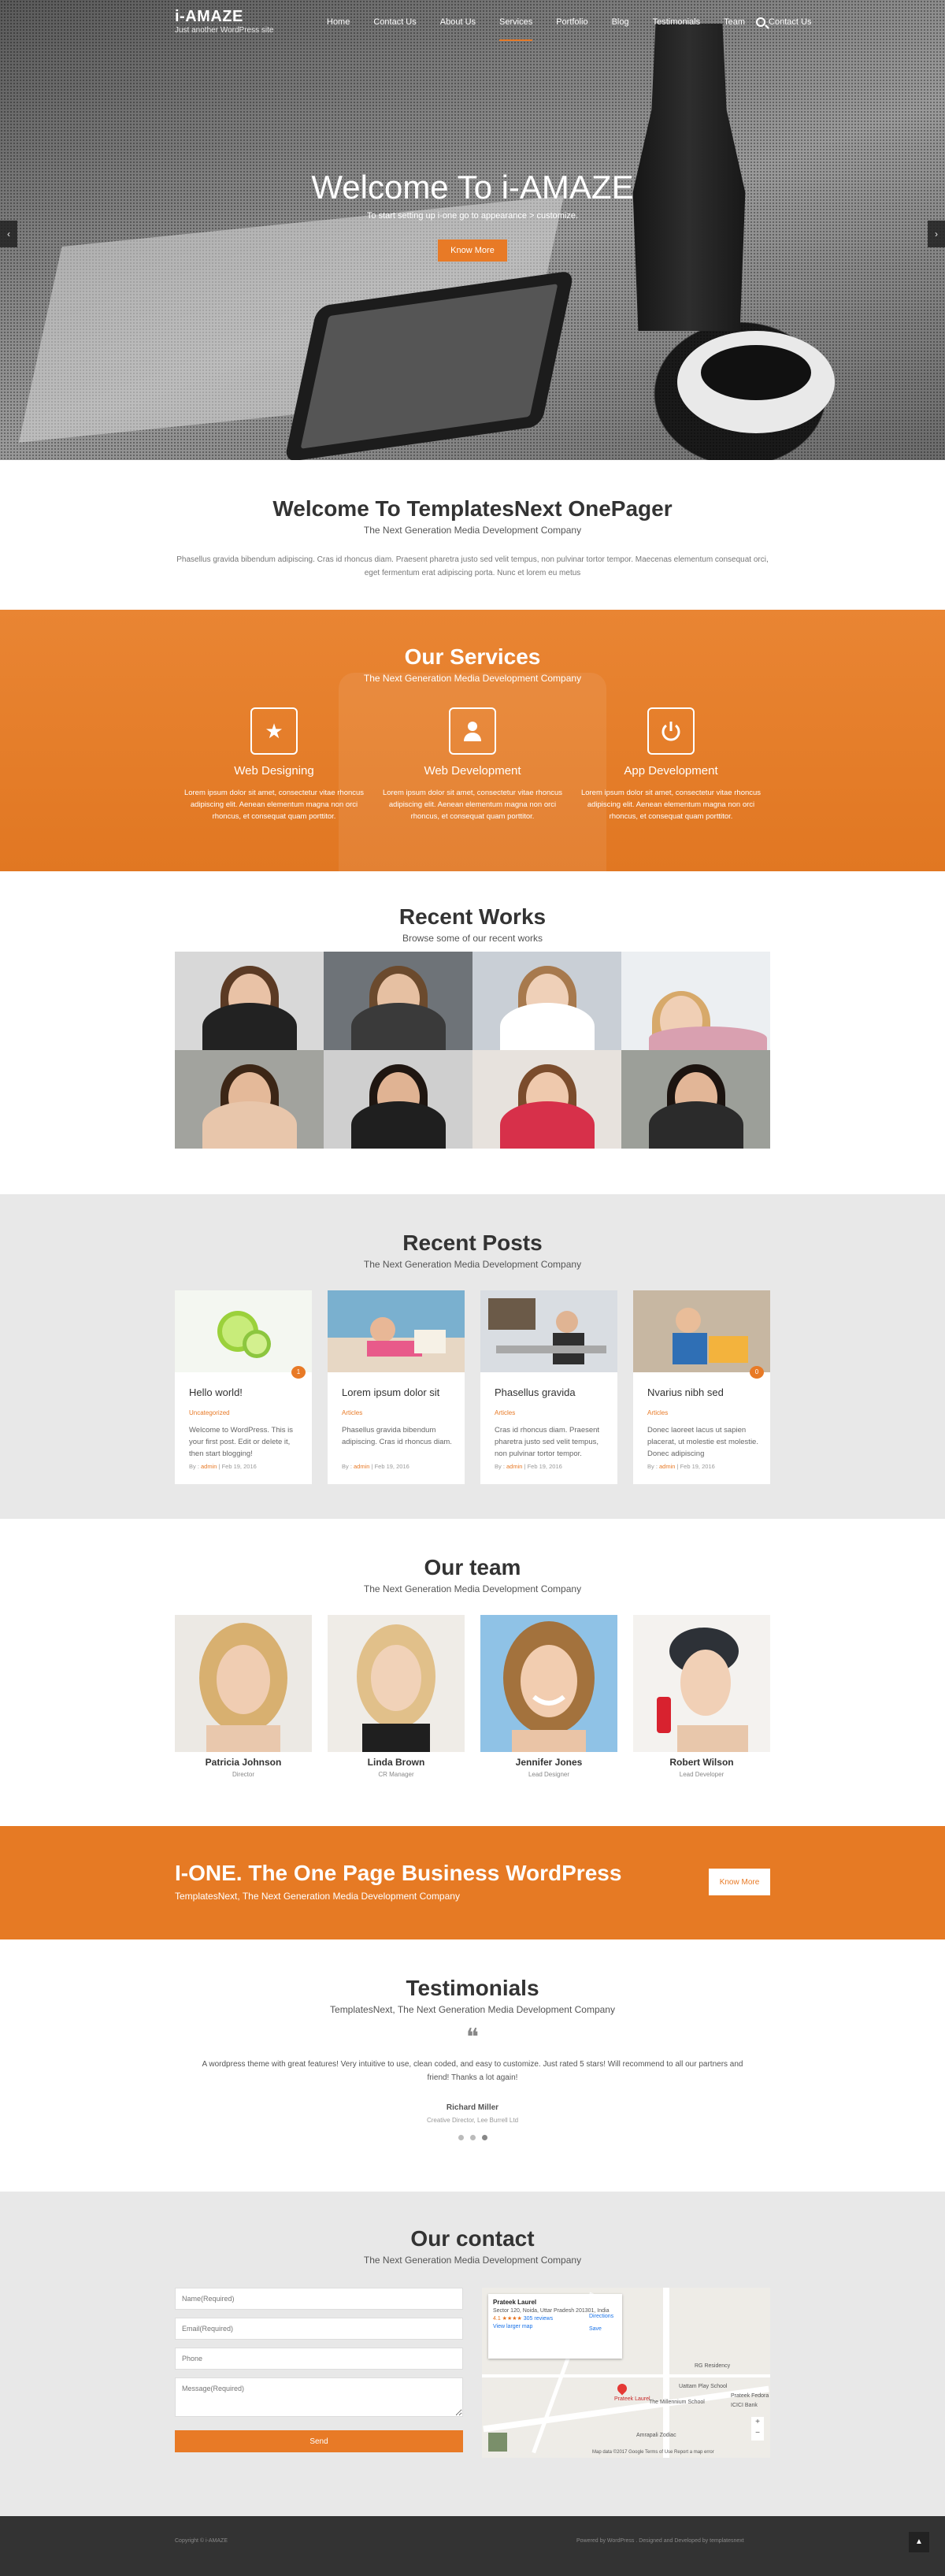  I want to click on slider-next-arrow-icon: ›, so click(936, 234).